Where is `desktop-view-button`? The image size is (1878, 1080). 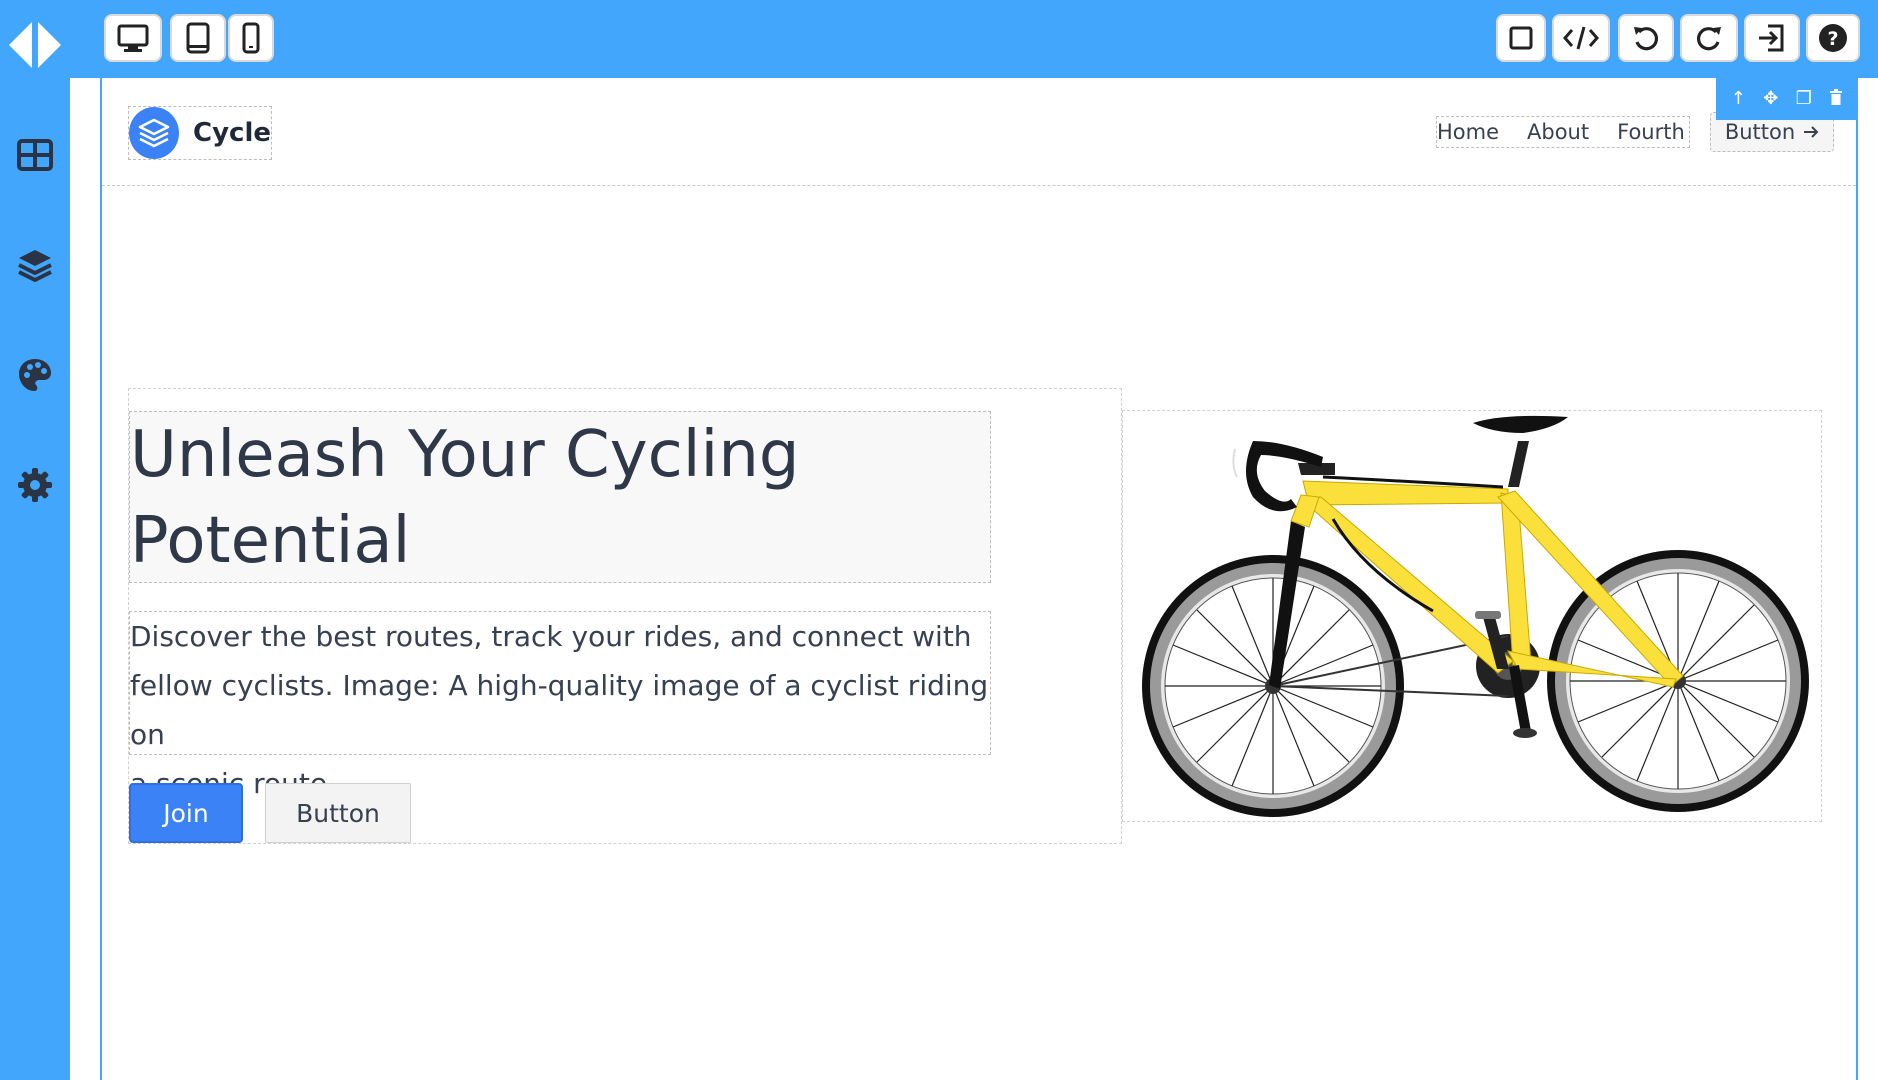 desktop-view-button is located at coordinates (133, 38).